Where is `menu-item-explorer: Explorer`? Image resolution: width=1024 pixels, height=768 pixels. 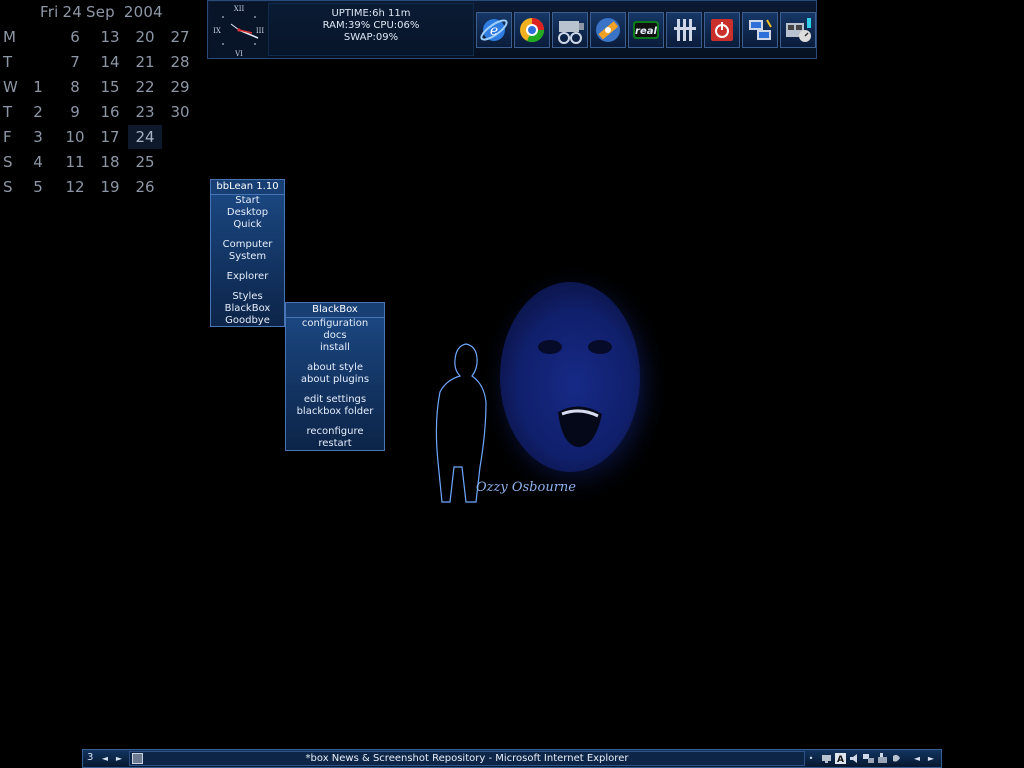
menu-item-explorer: Explorer is located at coordinates (247, 277).